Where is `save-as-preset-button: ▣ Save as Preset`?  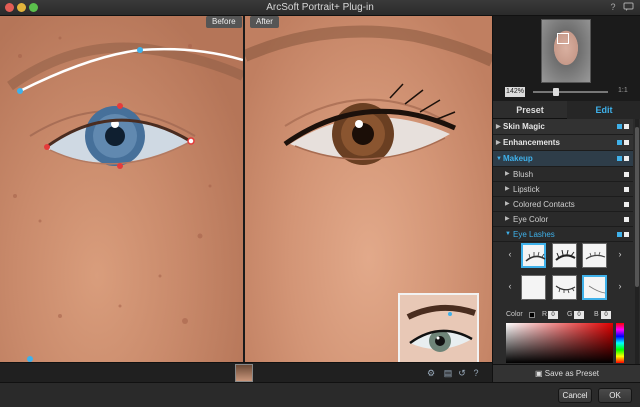
save-as-preset-button: ▣ Save as Preset is located at coordinates (566, 373).